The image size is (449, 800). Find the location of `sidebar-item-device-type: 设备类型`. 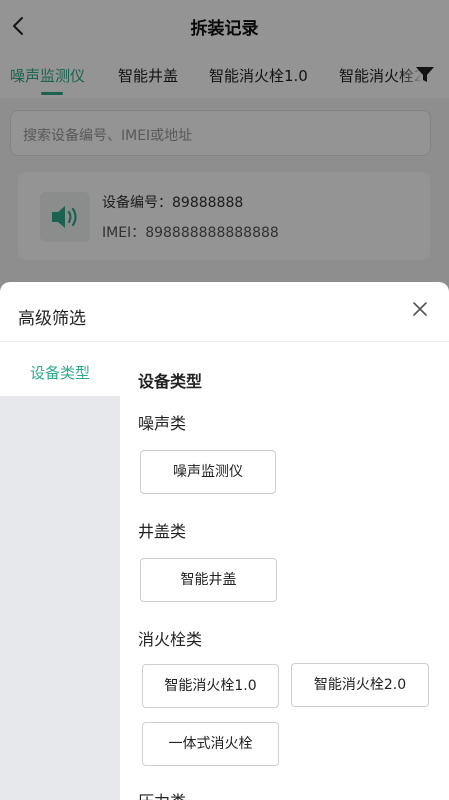

sidebar-item-device-type: 设备类型 is located at coordinates (60, 369).